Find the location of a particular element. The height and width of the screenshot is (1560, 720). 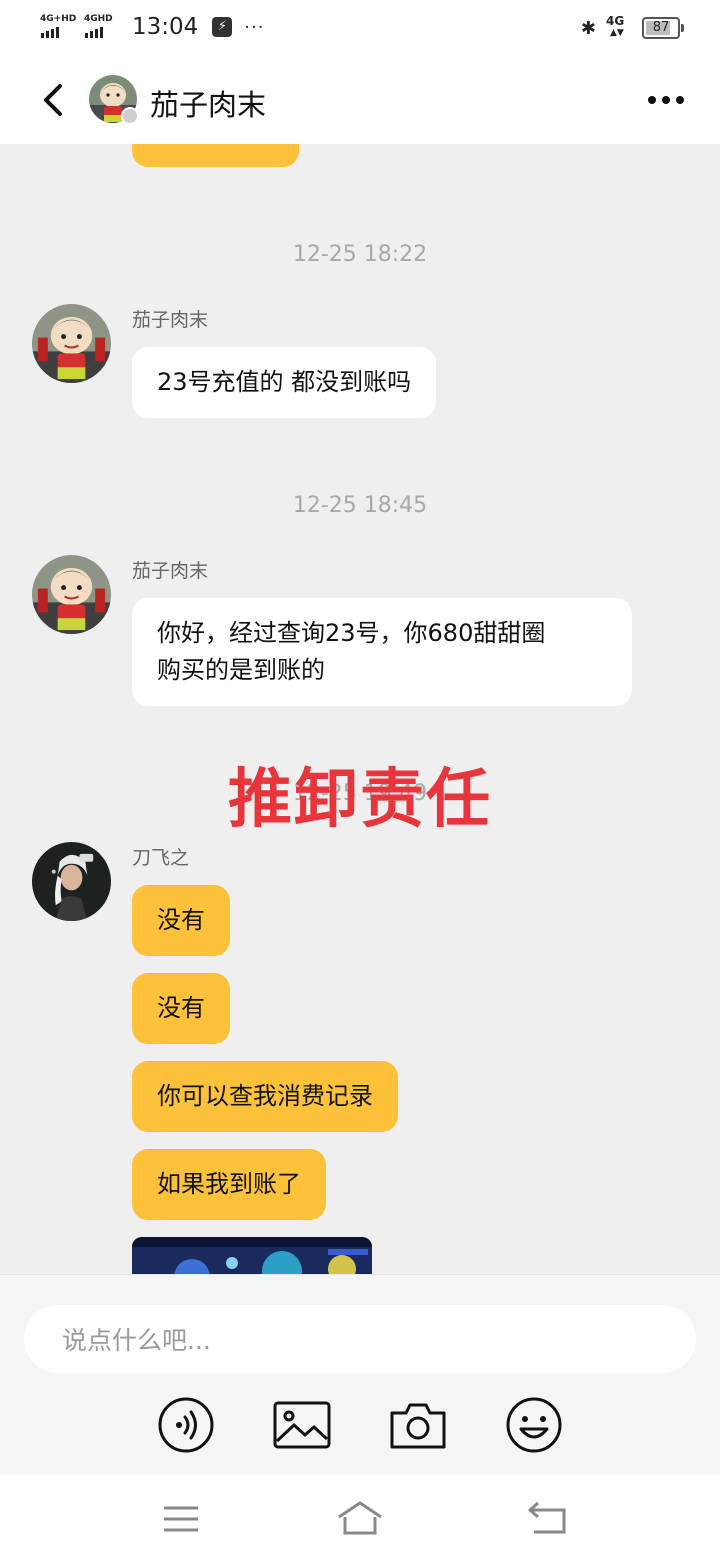

chevron-left-icon is located at coordinates (56, 100).